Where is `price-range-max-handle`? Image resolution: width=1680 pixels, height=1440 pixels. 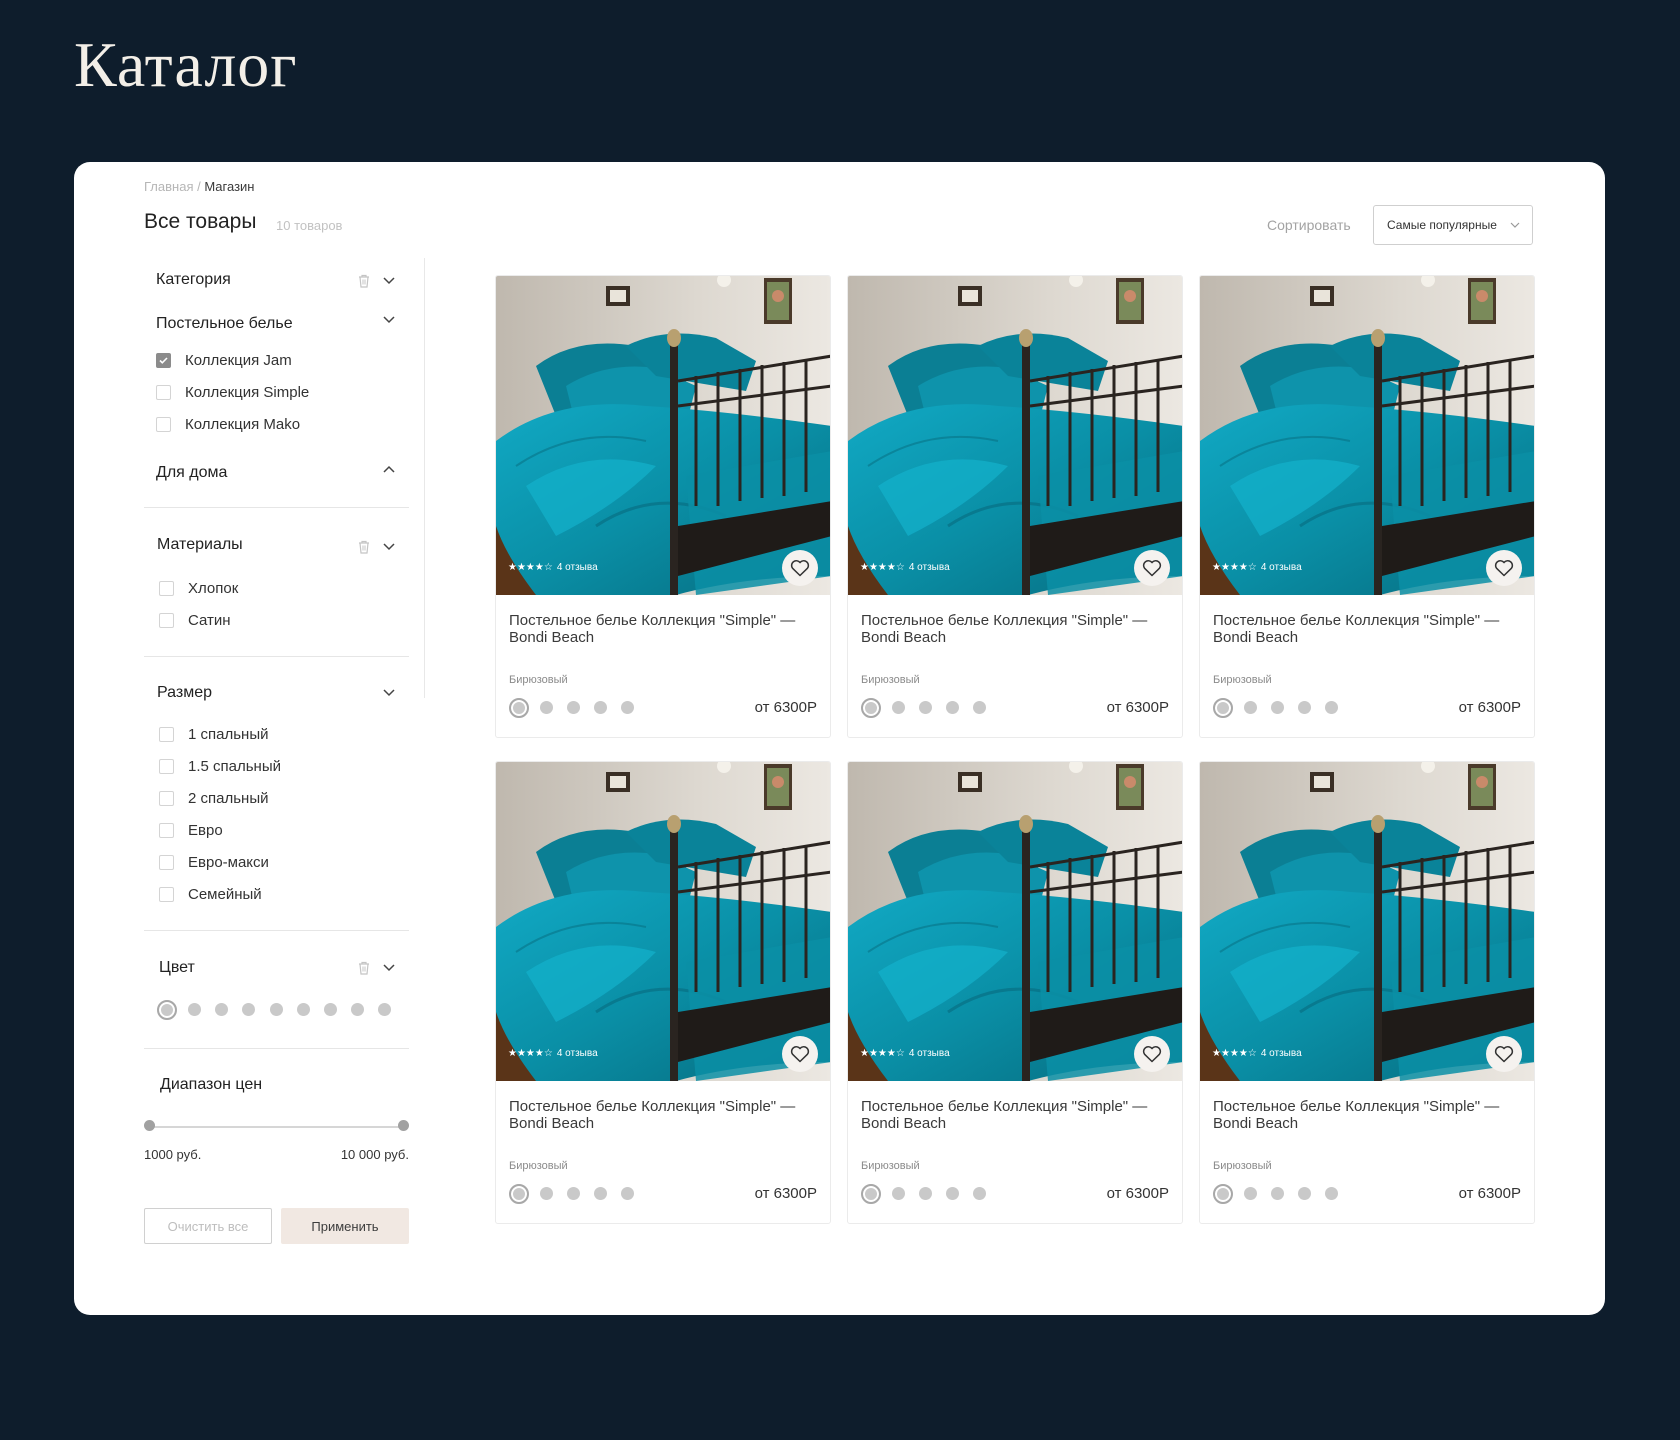 price-range-max-handle is located at coordinates (403, 1125).